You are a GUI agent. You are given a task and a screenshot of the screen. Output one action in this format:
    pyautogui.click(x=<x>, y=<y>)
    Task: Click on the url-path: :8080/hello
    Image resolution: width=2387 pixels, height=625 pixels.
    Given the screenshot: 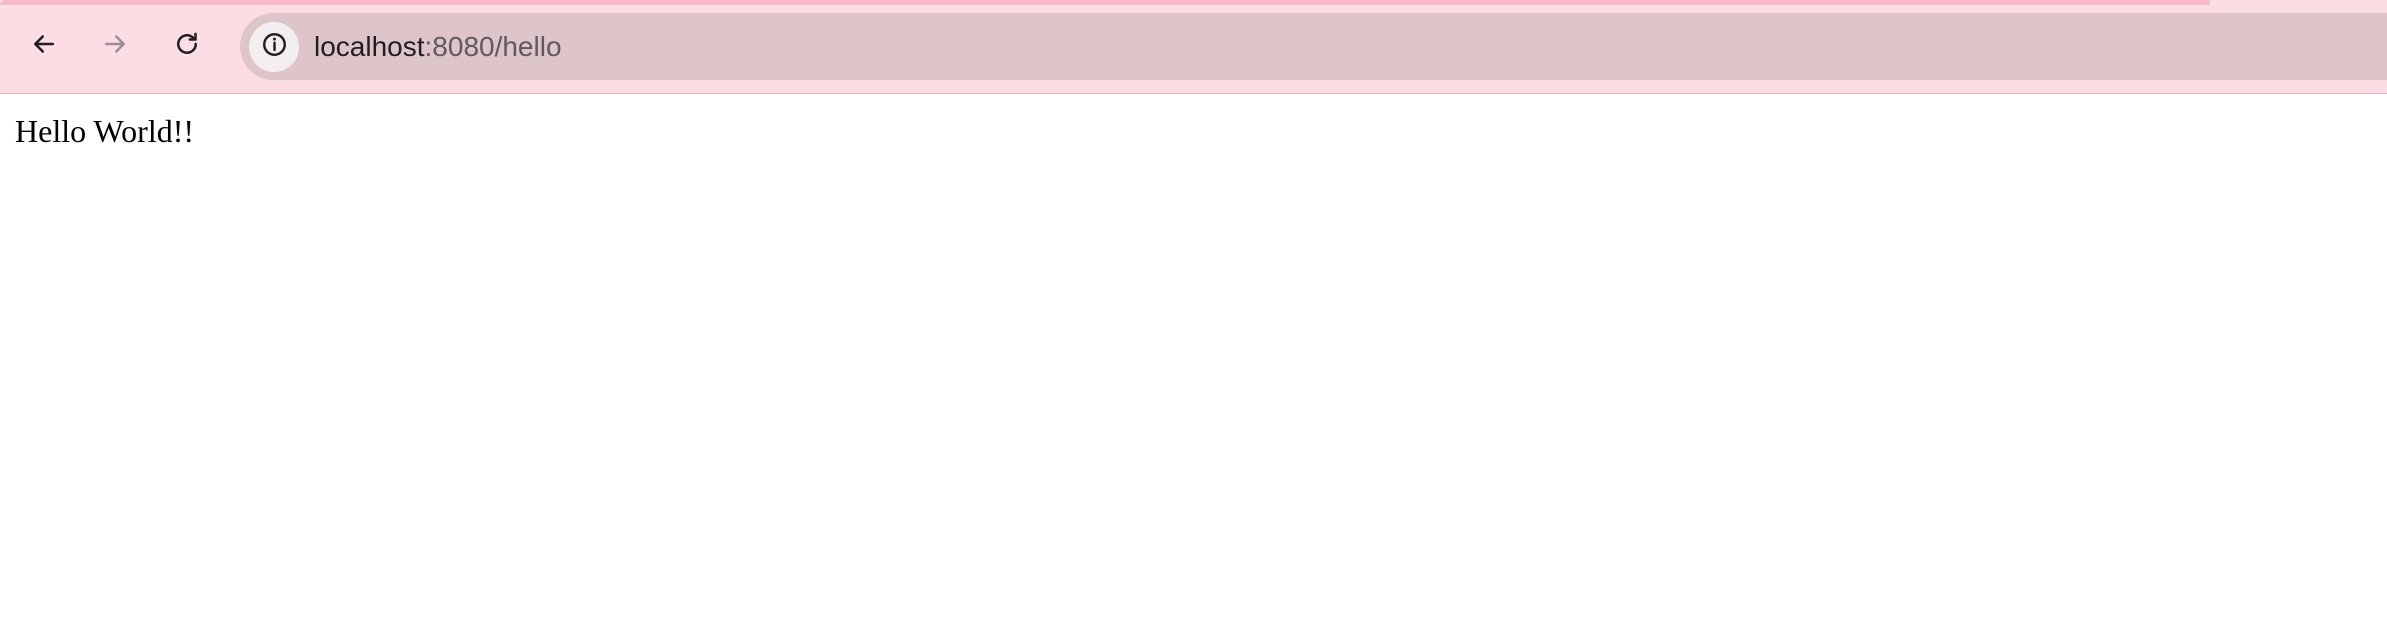 What is the action you would take?
    pyautogui.click(x=493, y=46)
    